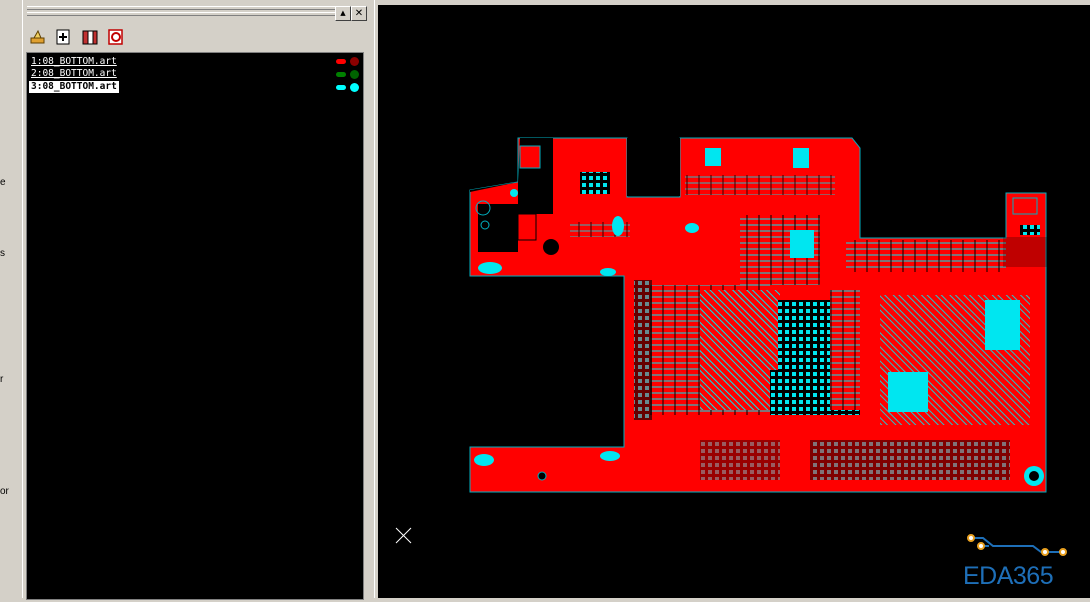 Image resolution: width=1090 pixels, height=602 pixels. I want to click on open-file-icon, so click(38, 37).